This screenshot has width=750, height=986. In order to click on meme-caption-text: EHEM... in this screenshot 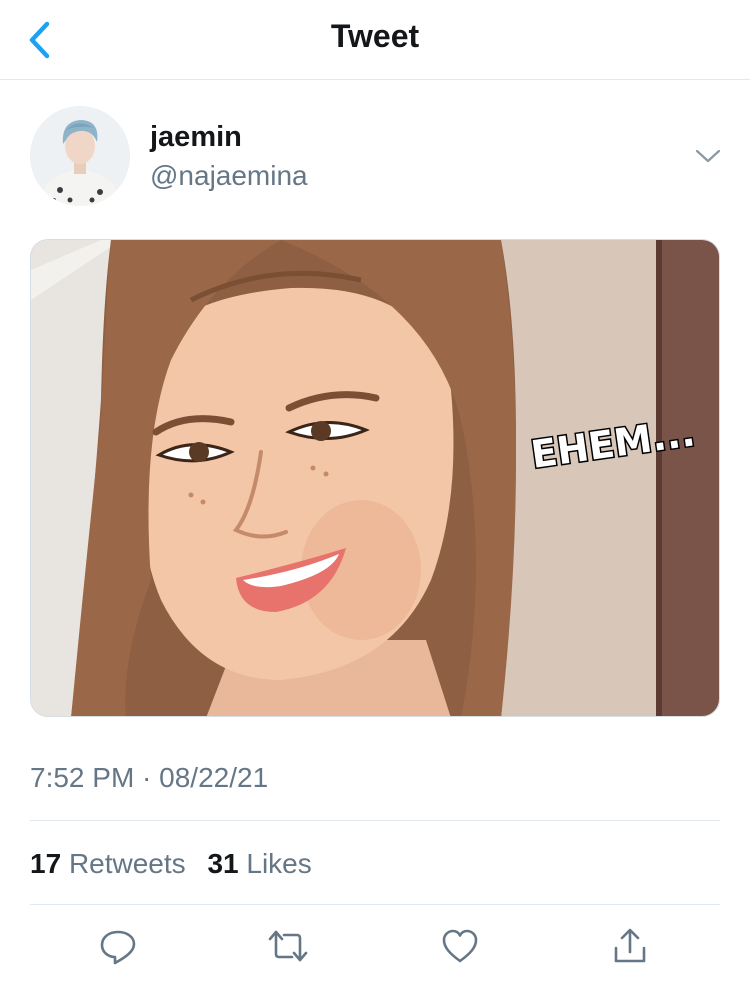, I will do `click(612, 442)`.